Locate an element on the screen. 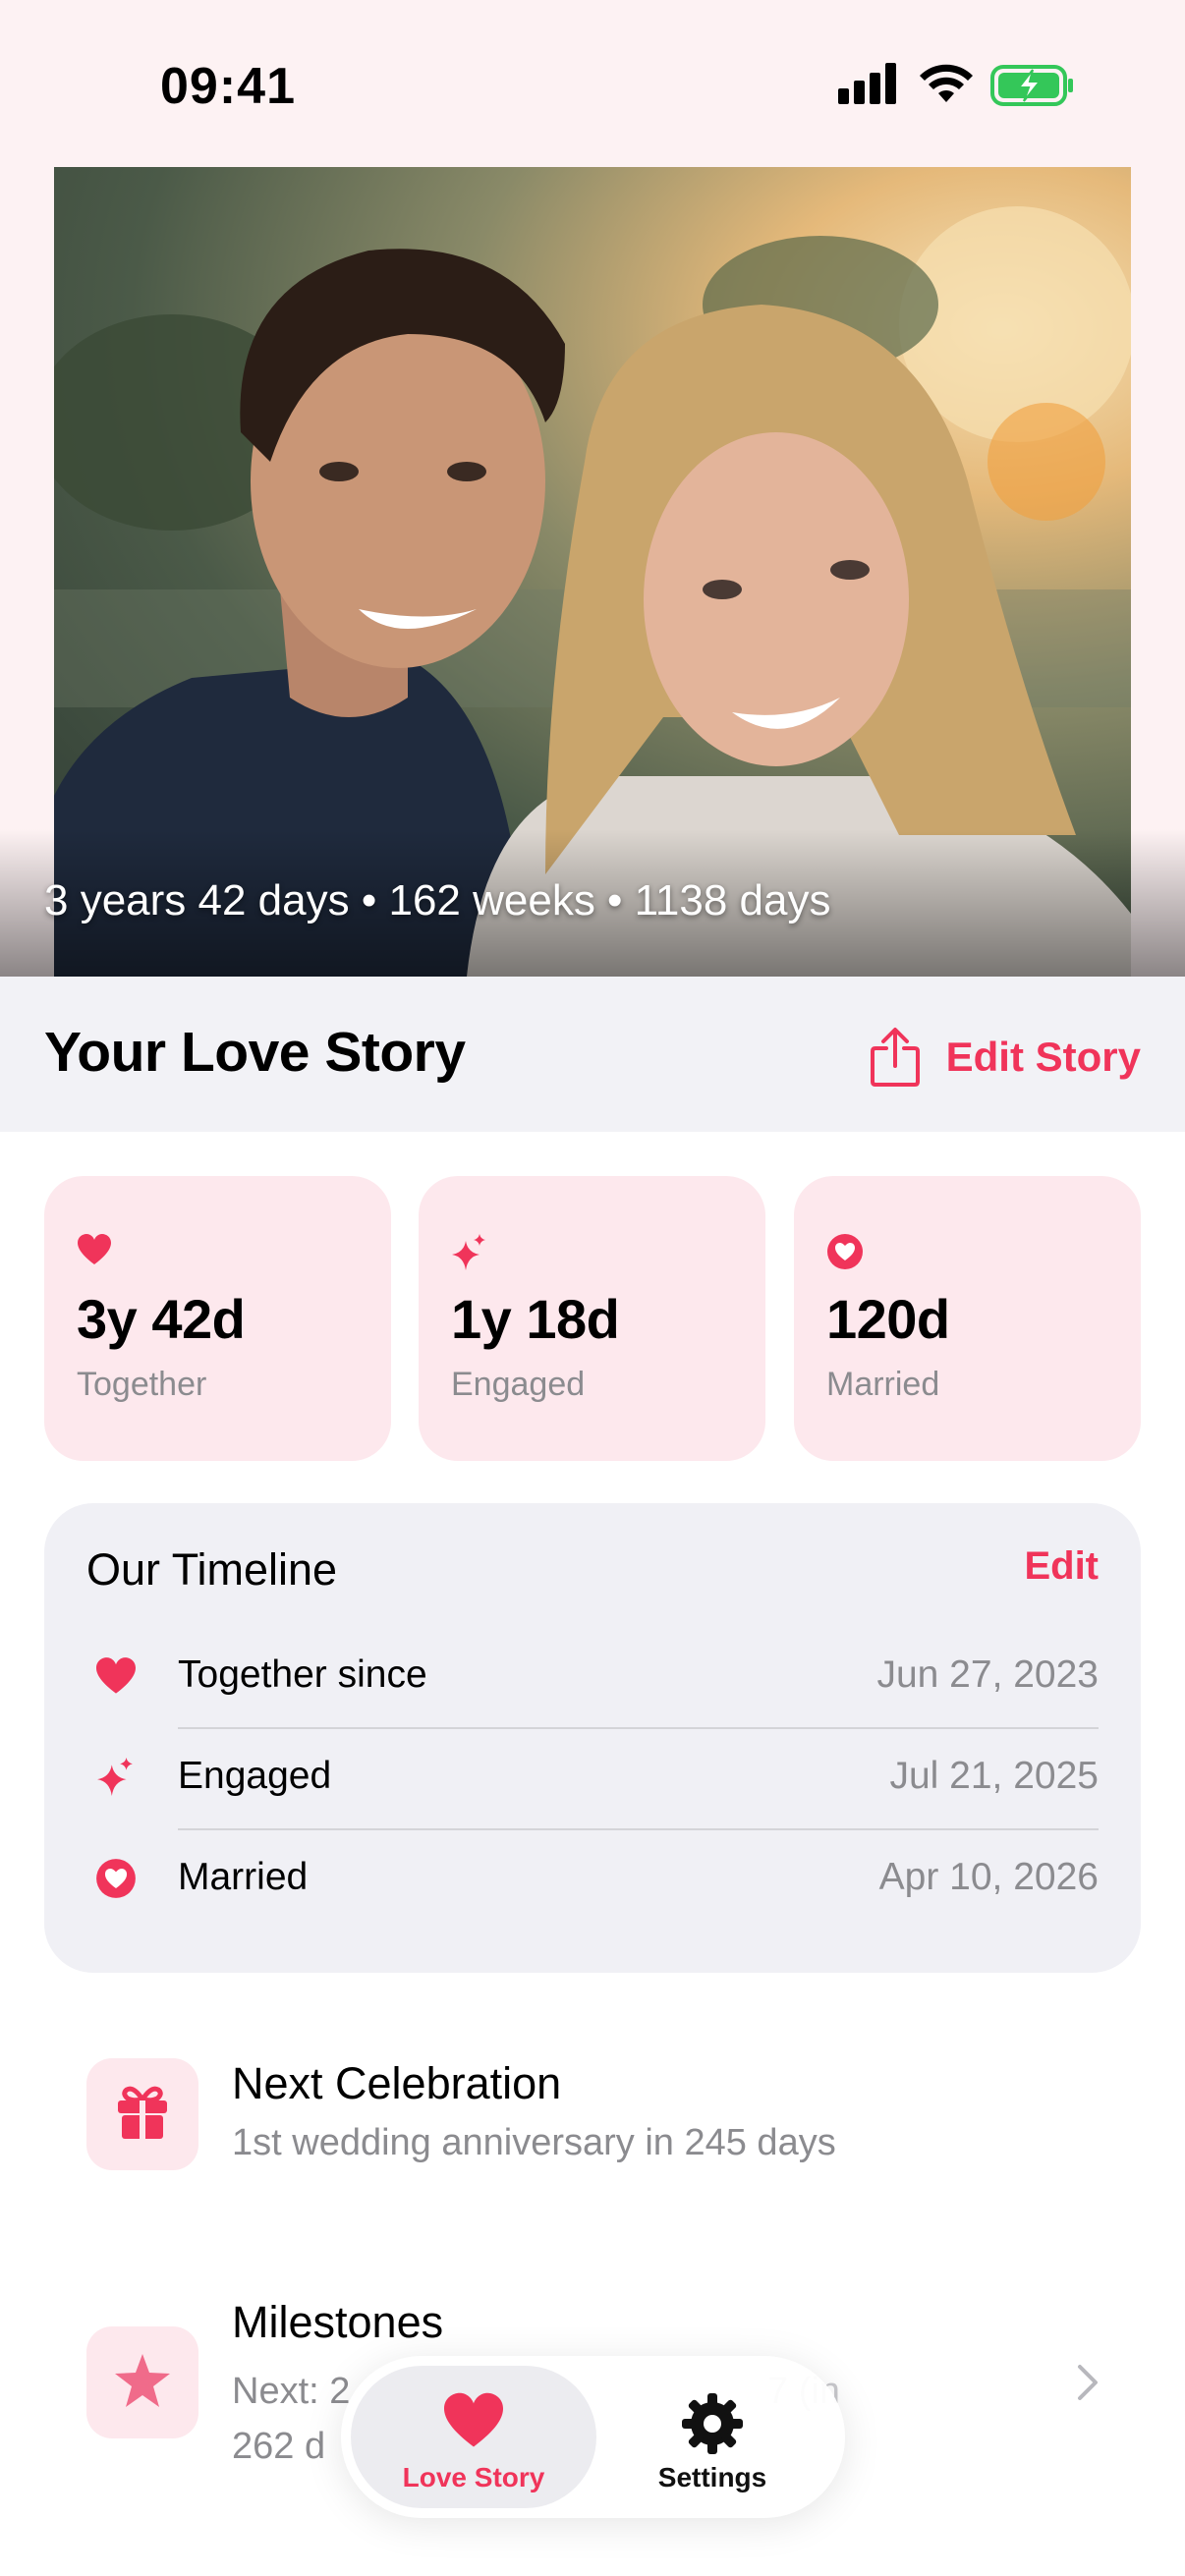 The height and width of the screenshot is (2576, 1185). tab-label: Settings is located at coordinates (712, 2477).